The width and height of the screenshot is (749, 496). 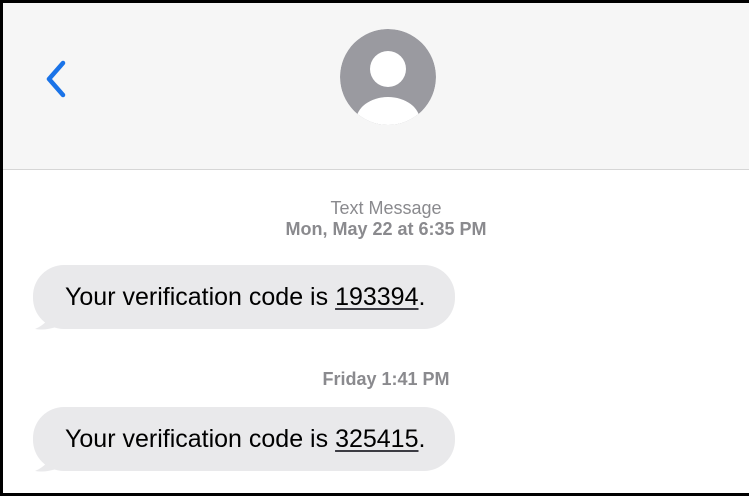 I want to click on message-type-label: Text Message, so click(x=386, y=208).